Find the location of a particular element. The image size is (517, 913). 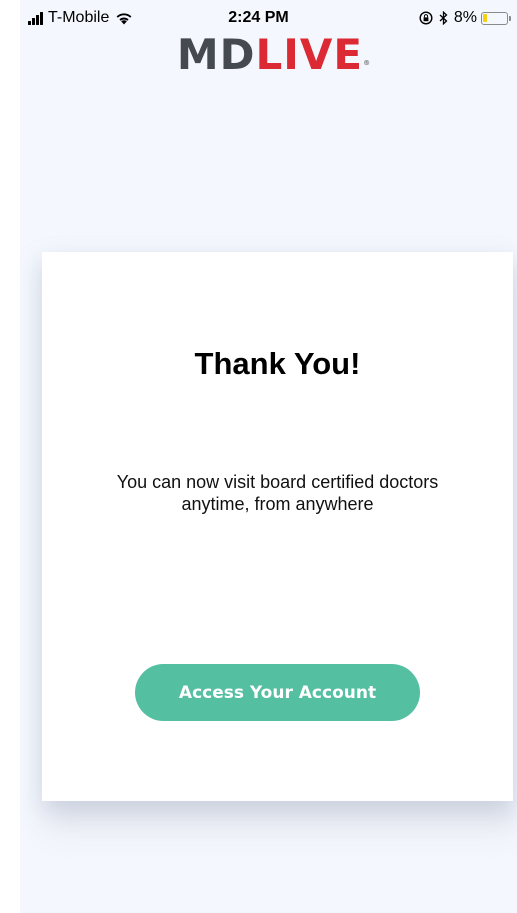

logo-registered-mark: ® is located at coordinates (367, 63).